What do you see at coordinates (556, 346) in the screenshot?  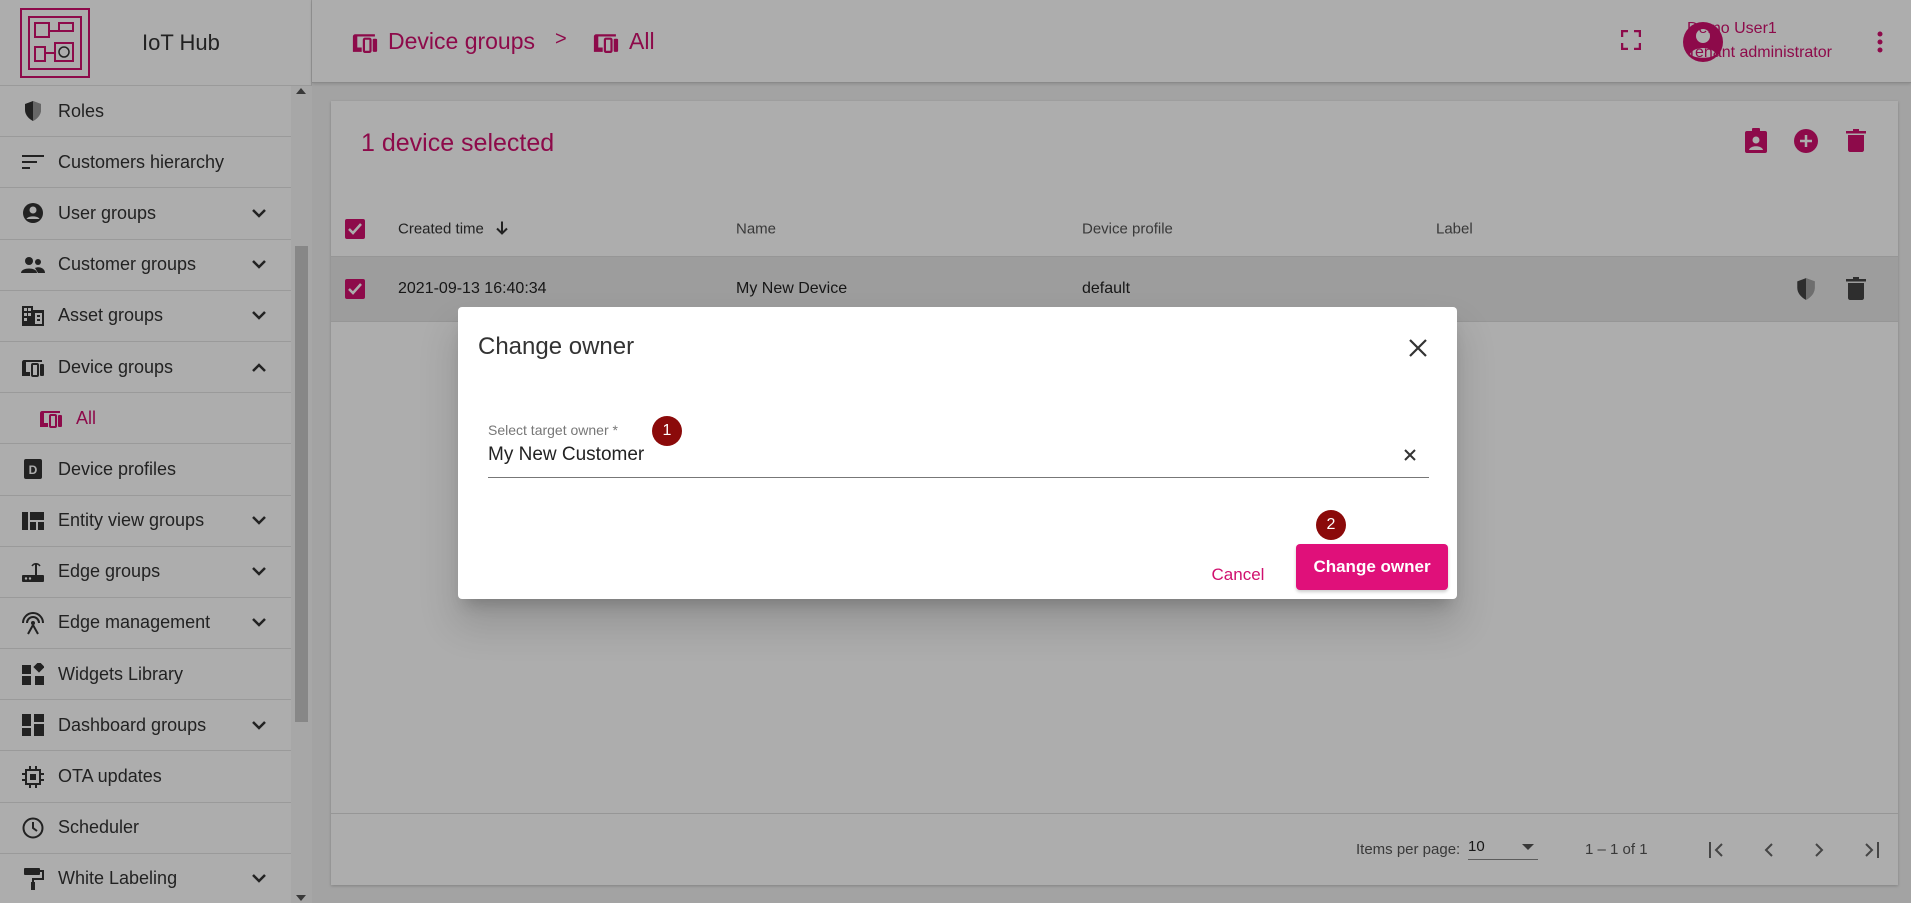 I see `dialog-title: Change owner` at bounding box center [556, 346].